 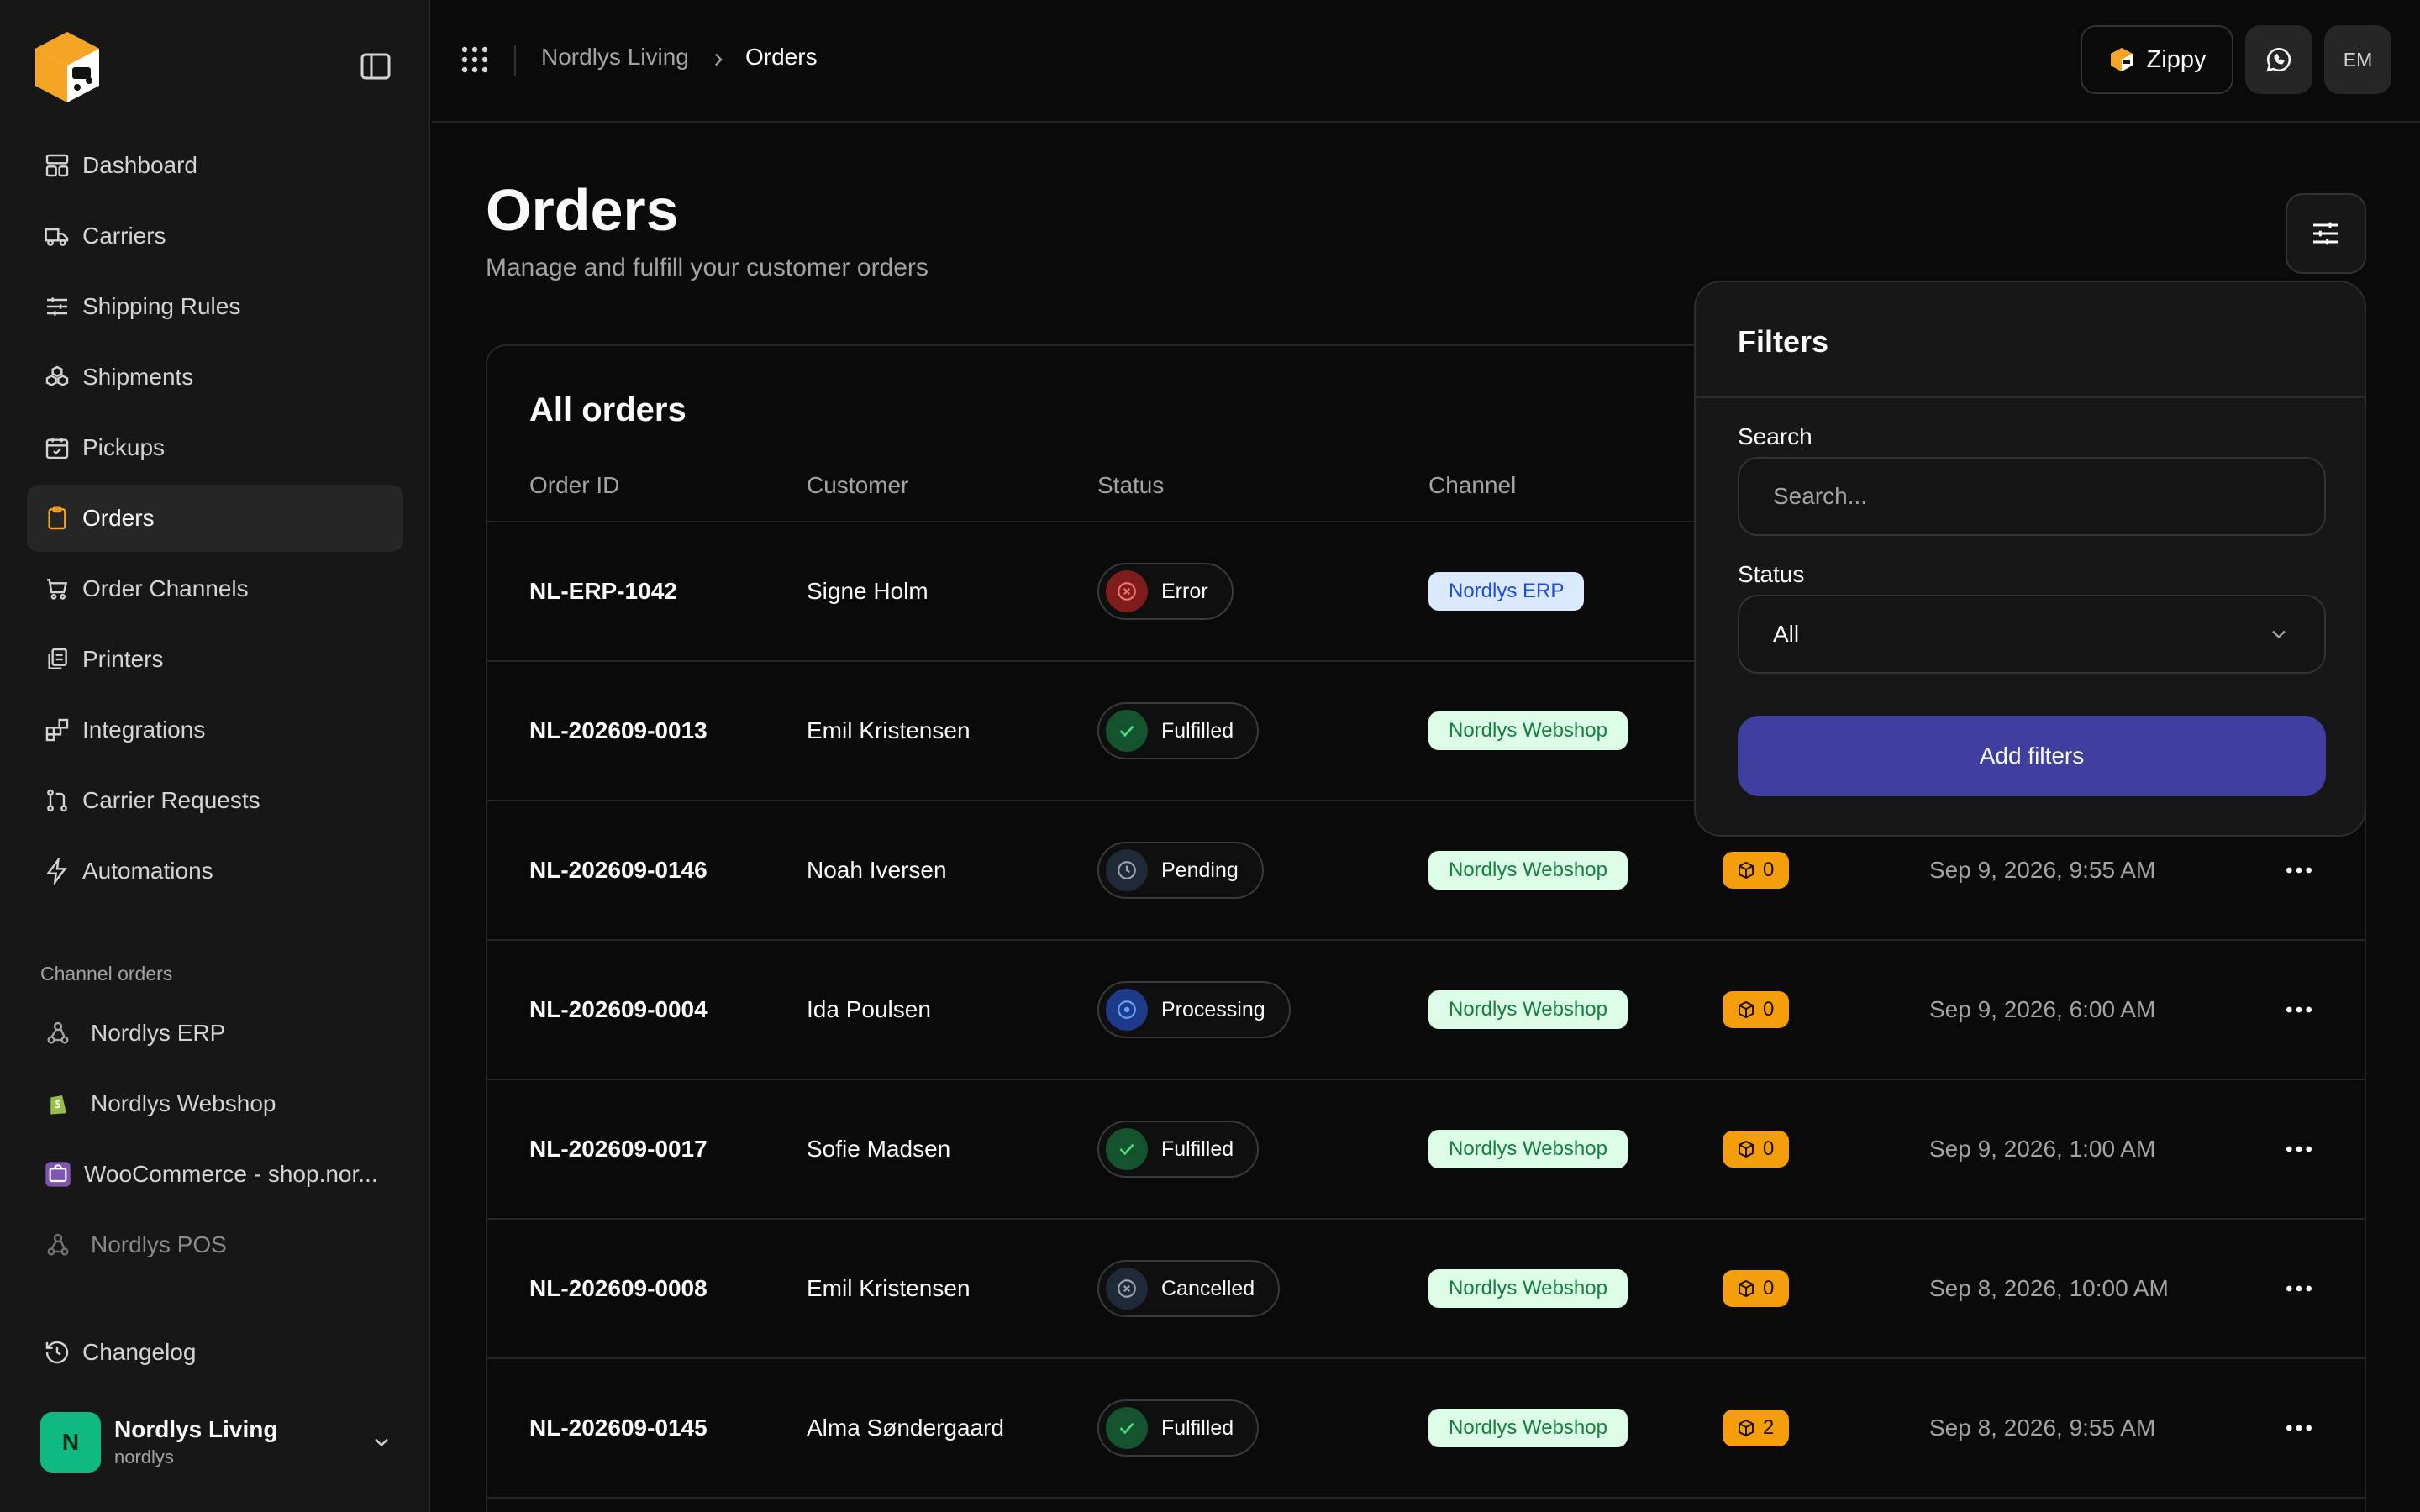 What do you see at coordinates (781, 57) in the screenshot?
I see `breadcrumb-current: Orders` at bounding box center [781, 57].